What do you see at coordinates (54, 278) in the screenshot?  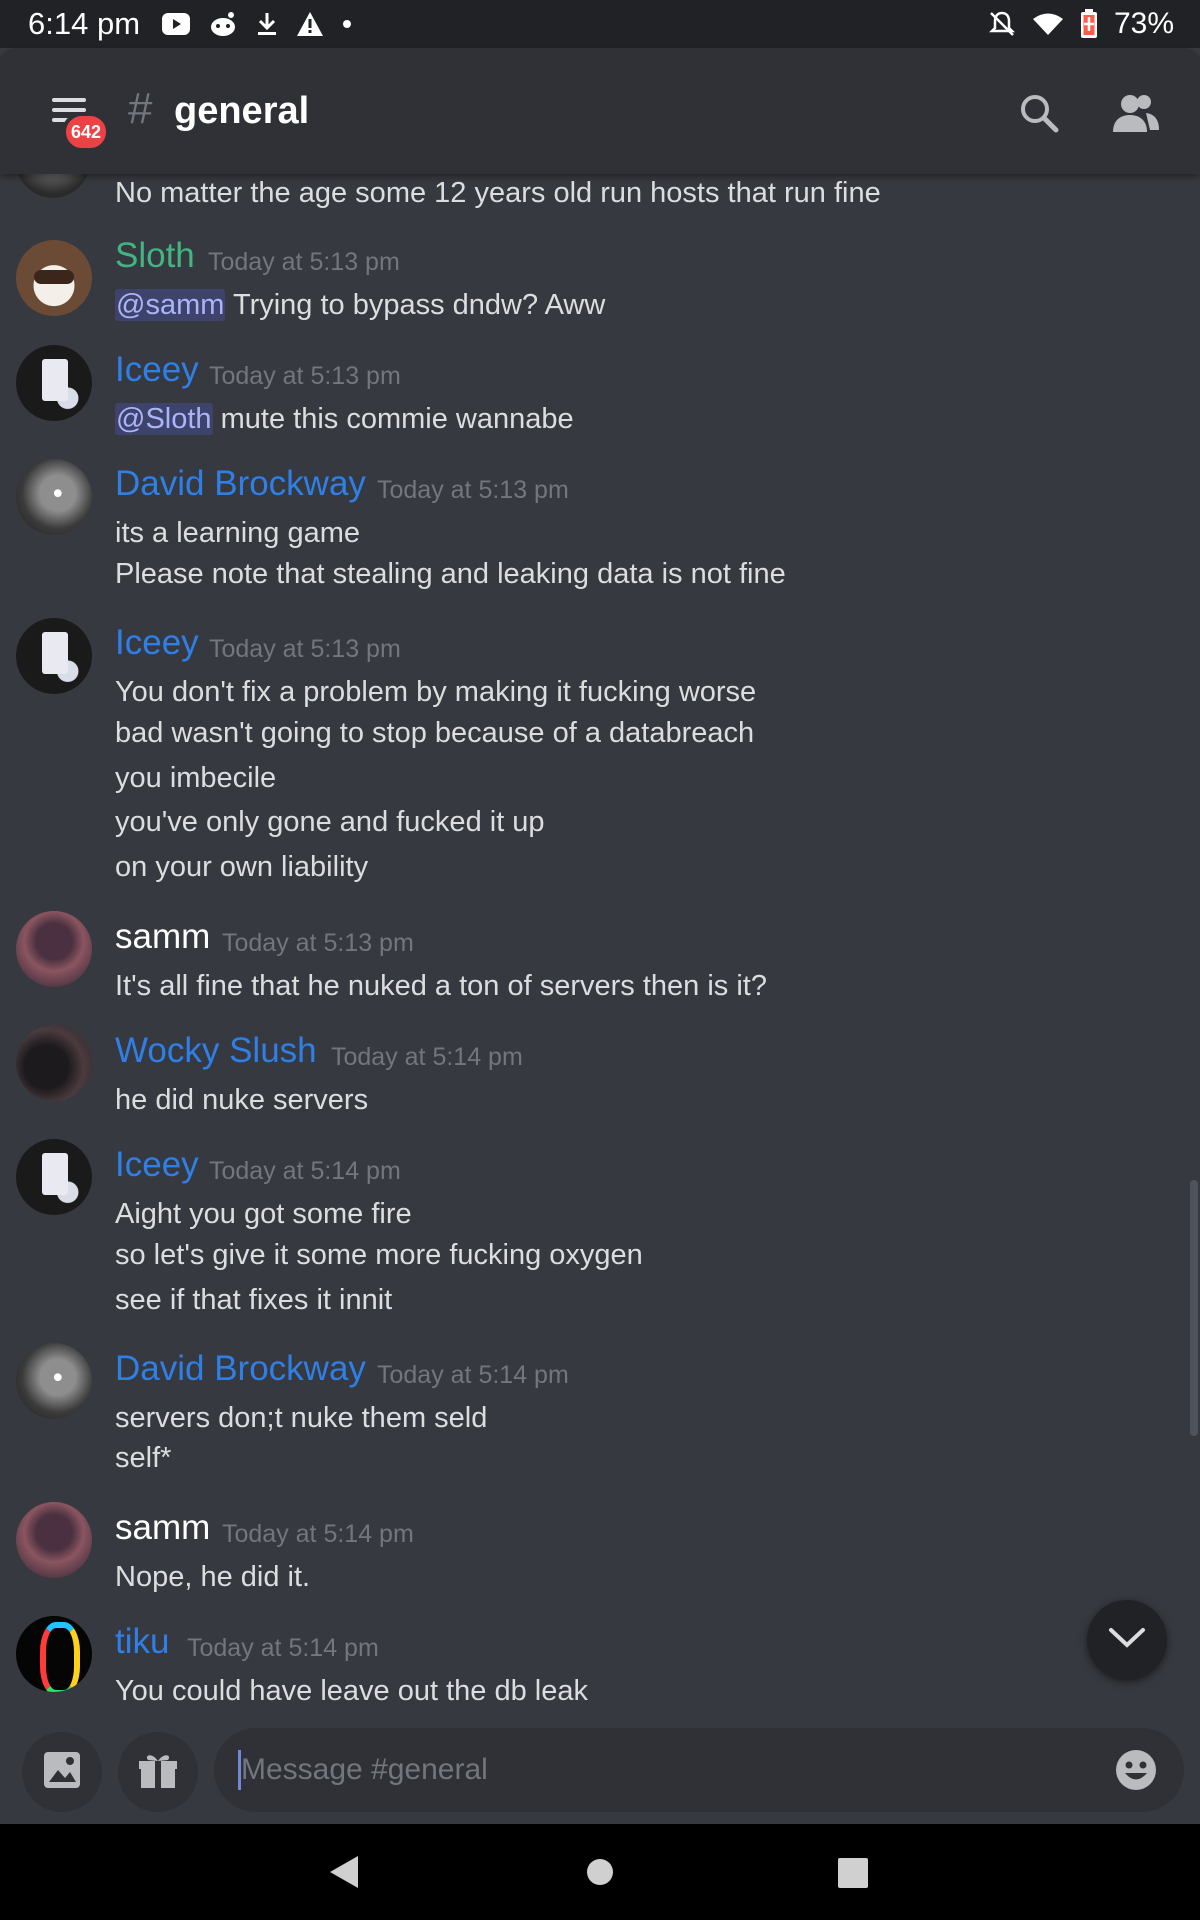 I see `avatar-sloth` at bounding box center [54, 278].